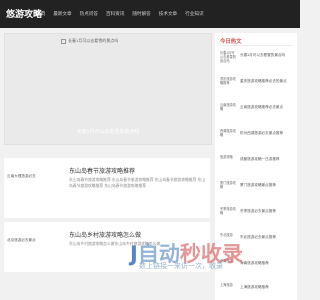 The height and width of the screenshot is (300, 320). What do you see at coordinates (62, 14) in the screenshot?
I see `nav-item-latest: 最新文章` at bounding box center [62, 14].